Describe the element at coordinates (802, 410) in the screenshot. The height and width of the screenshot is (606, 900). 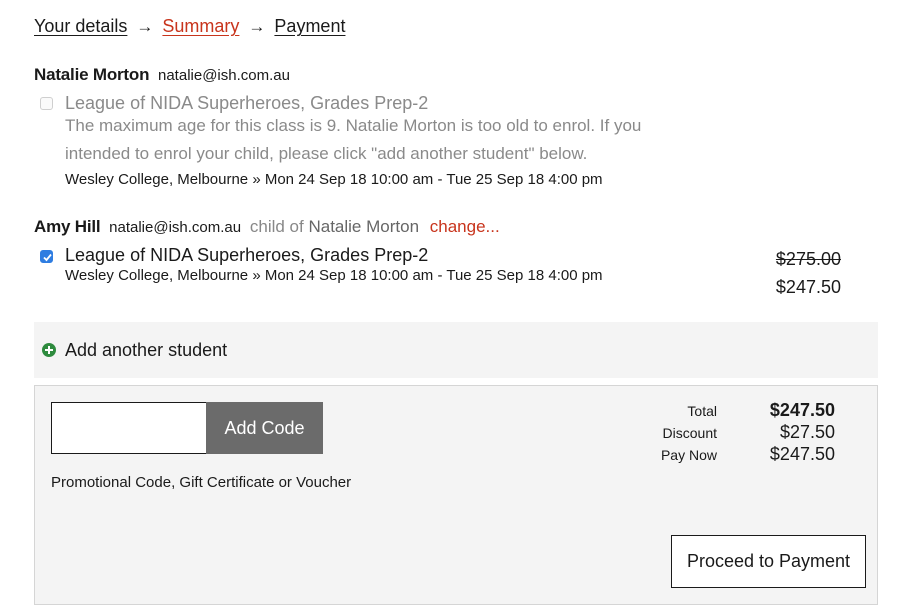
I see `total-value: $247.50` at that location.